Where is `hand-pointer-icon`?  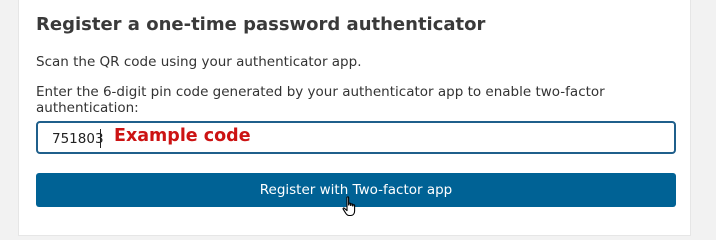 hand-pointer-icon is located at coordinates (349, 206).